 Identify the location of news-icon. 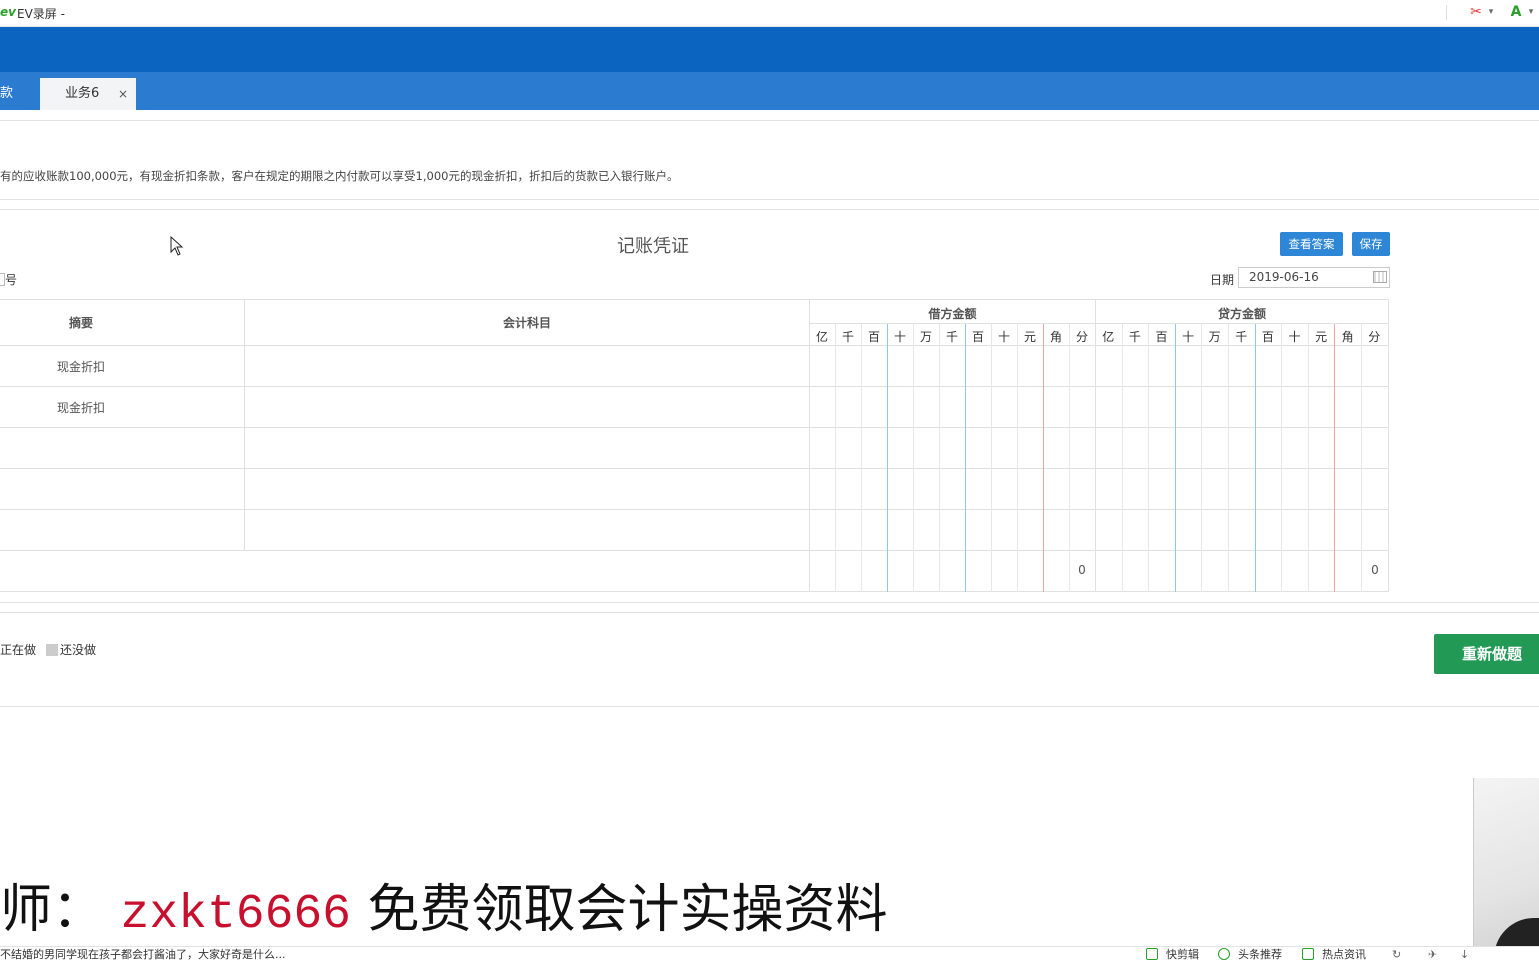
(1308, 954).